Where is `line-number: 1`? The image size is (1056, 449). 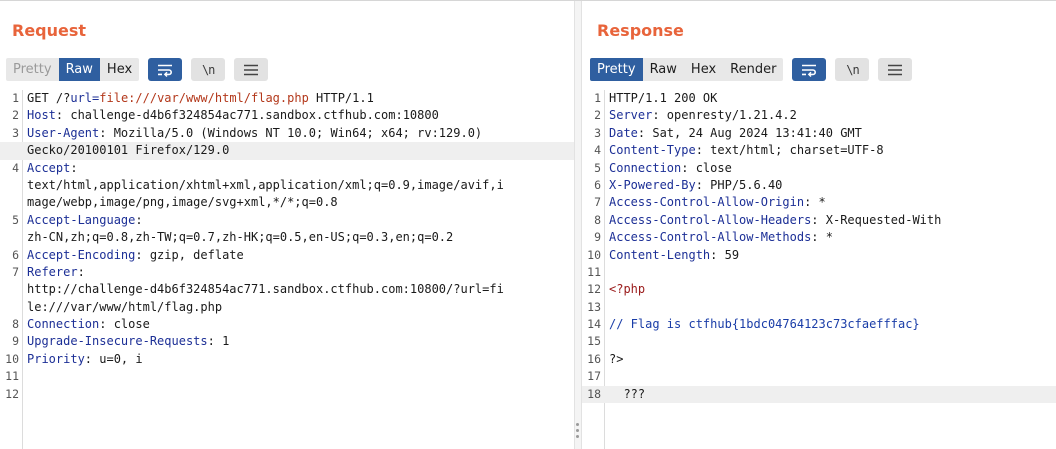
line-number: 1 is located at coordinates (597, 98).